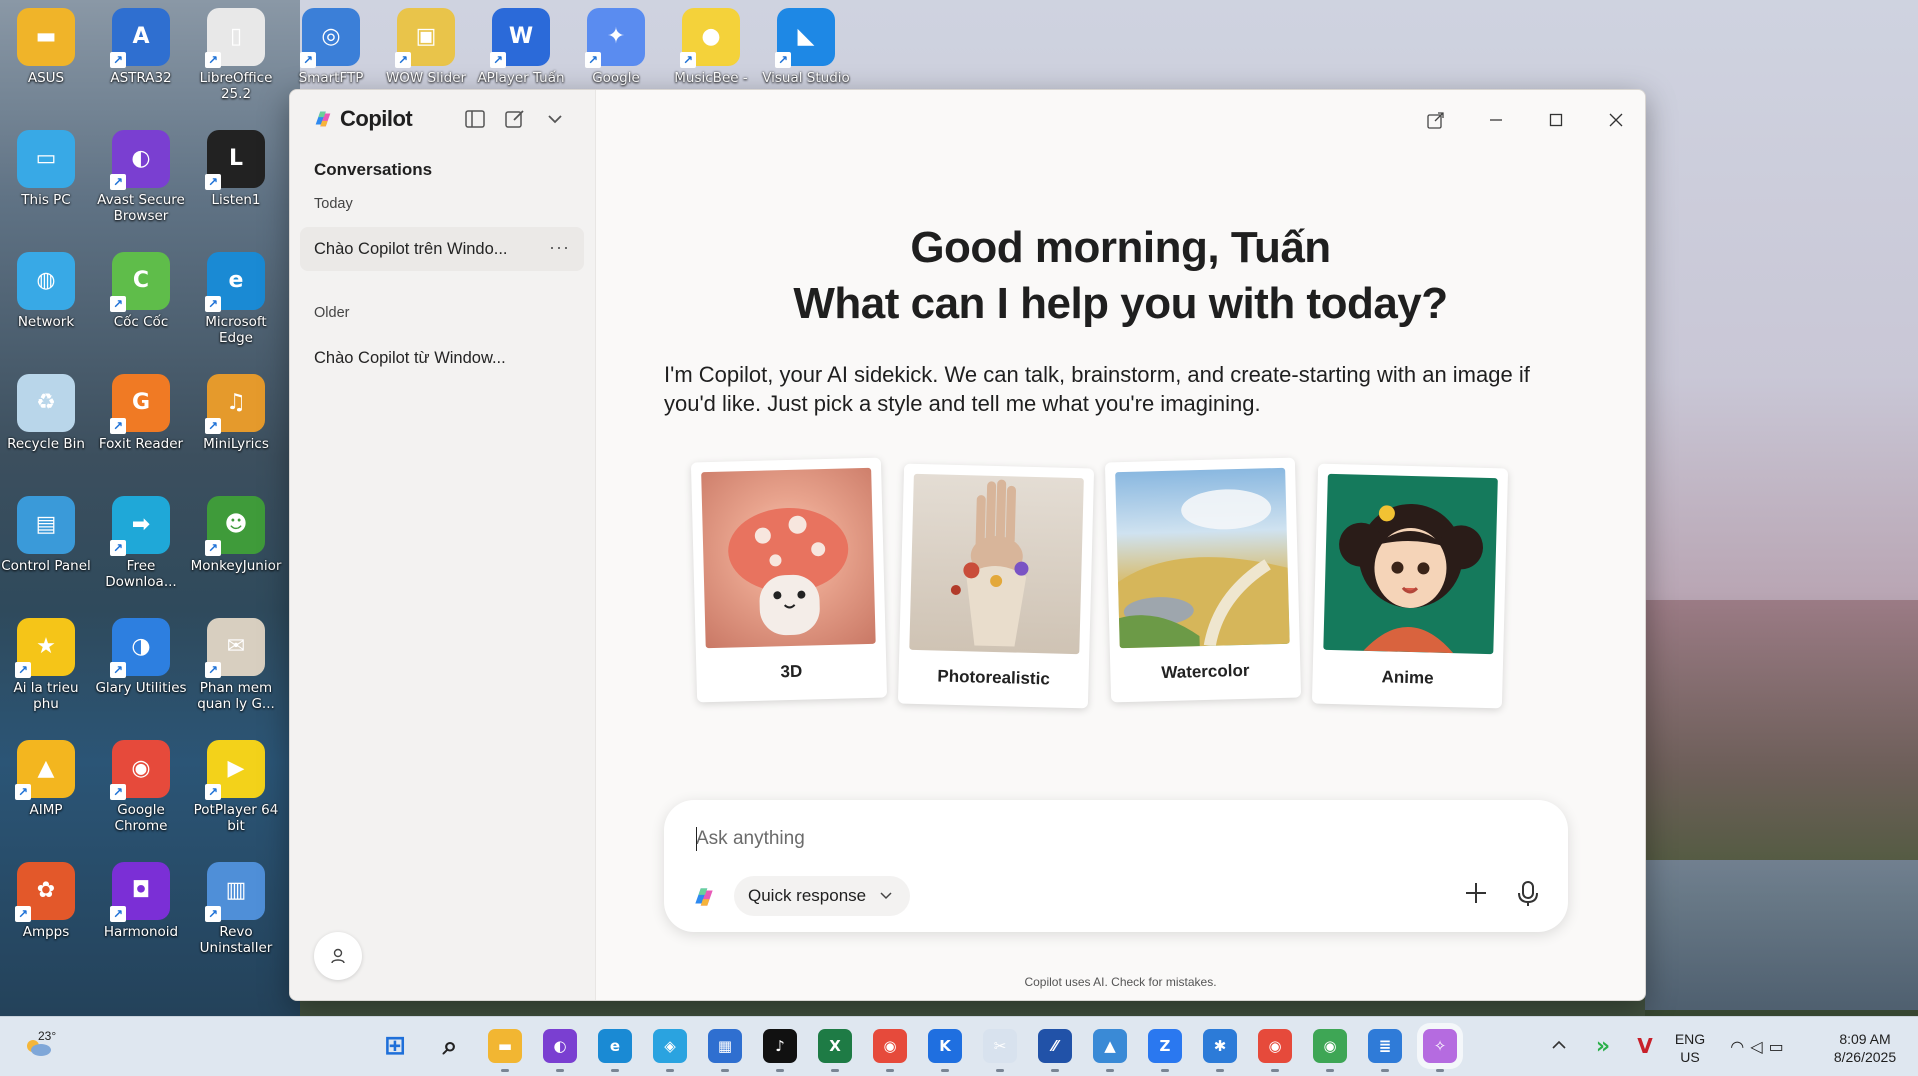 This screenshot has height=1076, width=1918. I want to click on desktop-icon-smartftp-icon: ◎ ↗, so click(330, 38).